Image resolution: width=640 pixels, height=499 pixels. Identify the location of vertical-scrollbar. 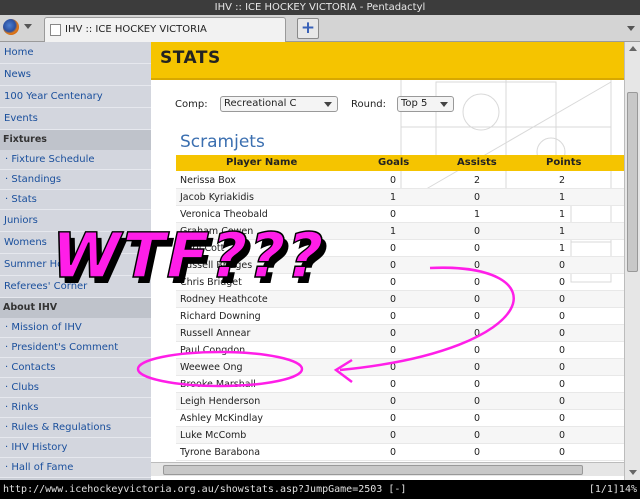
(632, 262).